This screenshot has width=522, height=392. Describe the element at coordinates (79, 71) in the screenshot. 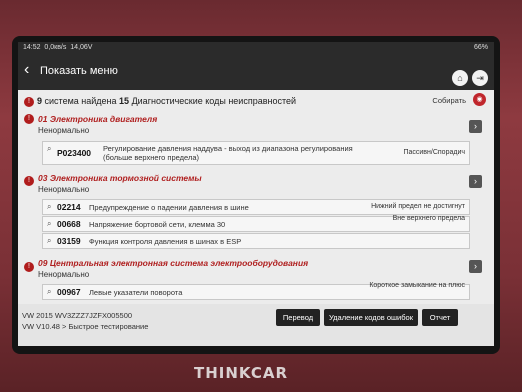

I see `page-title: Показать меню` at that location.